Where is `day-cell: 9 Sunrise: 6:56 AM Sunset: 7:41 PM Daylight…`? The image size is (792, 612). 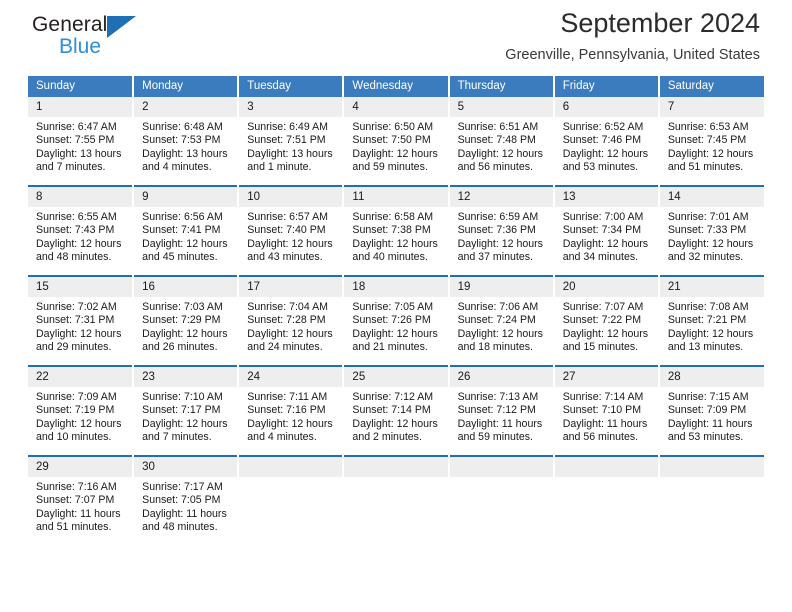
day-cell: 9 Sunrise: 6:56 AM Sunset: 7:41 PM Daylight… is located at coordinates (186, 230).